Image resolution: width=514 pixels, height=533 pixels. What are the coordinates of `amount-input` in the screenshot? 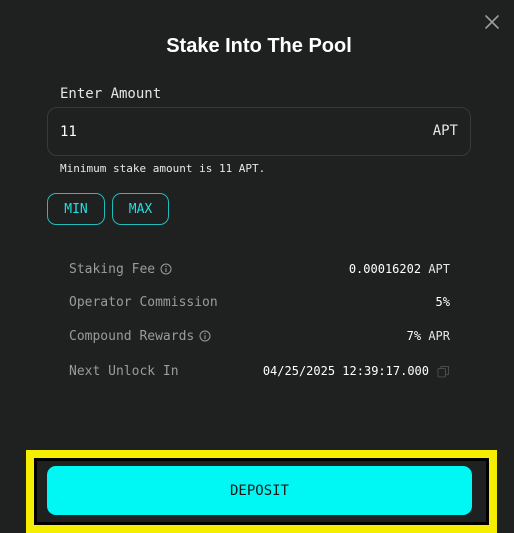 It's located at (230, 131).